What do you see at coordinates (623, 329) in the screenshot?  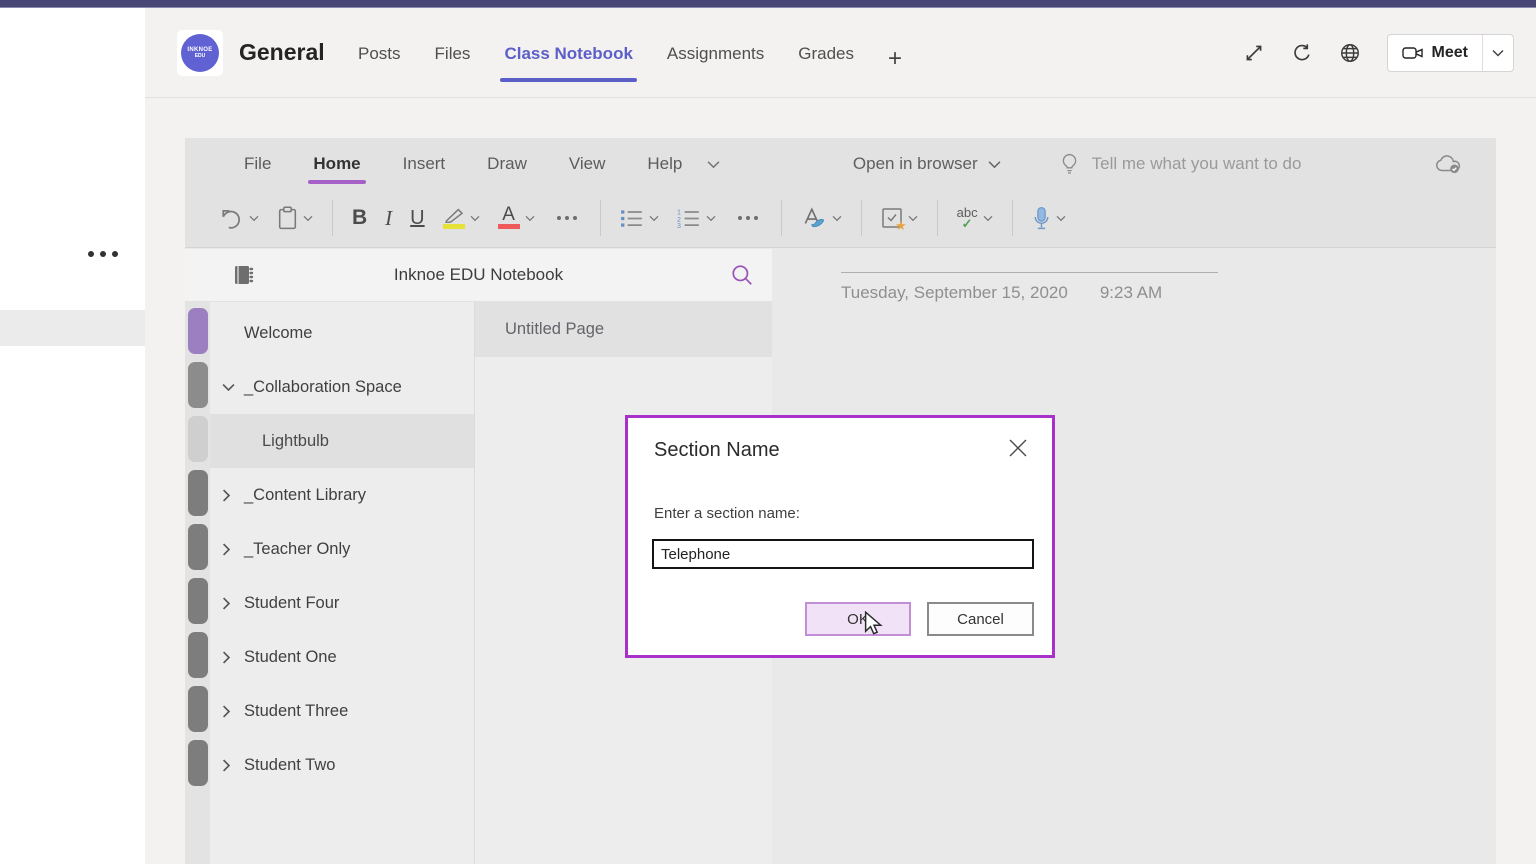 I see `page-untitled: Untitled Page` at bounding box center [623, 329].